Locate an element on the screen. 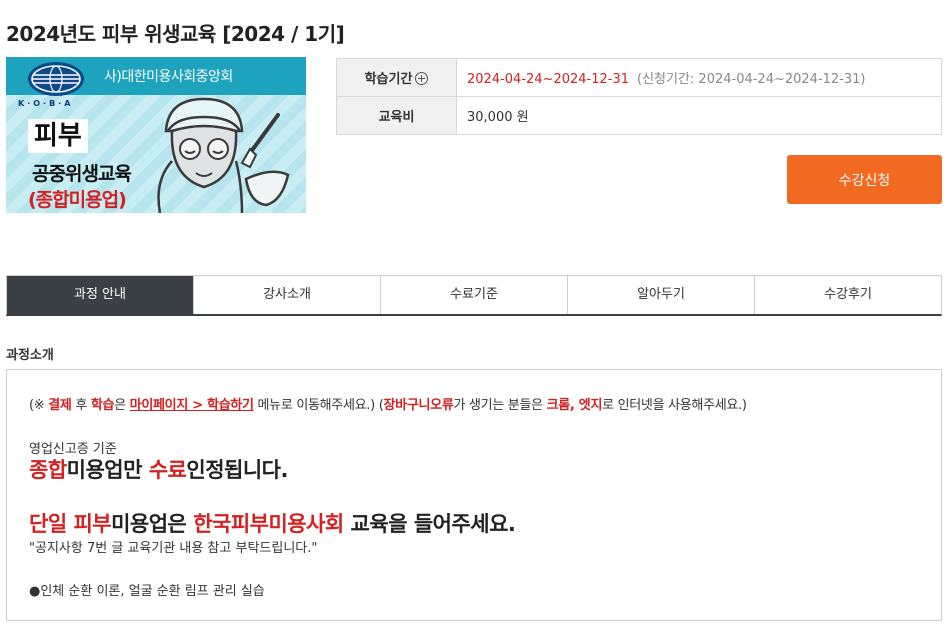 The height and width of the screenshot is (640, 949). completion-statement: 종합미용업만 수료인정됩니다. is located at coordinates (158, 469).